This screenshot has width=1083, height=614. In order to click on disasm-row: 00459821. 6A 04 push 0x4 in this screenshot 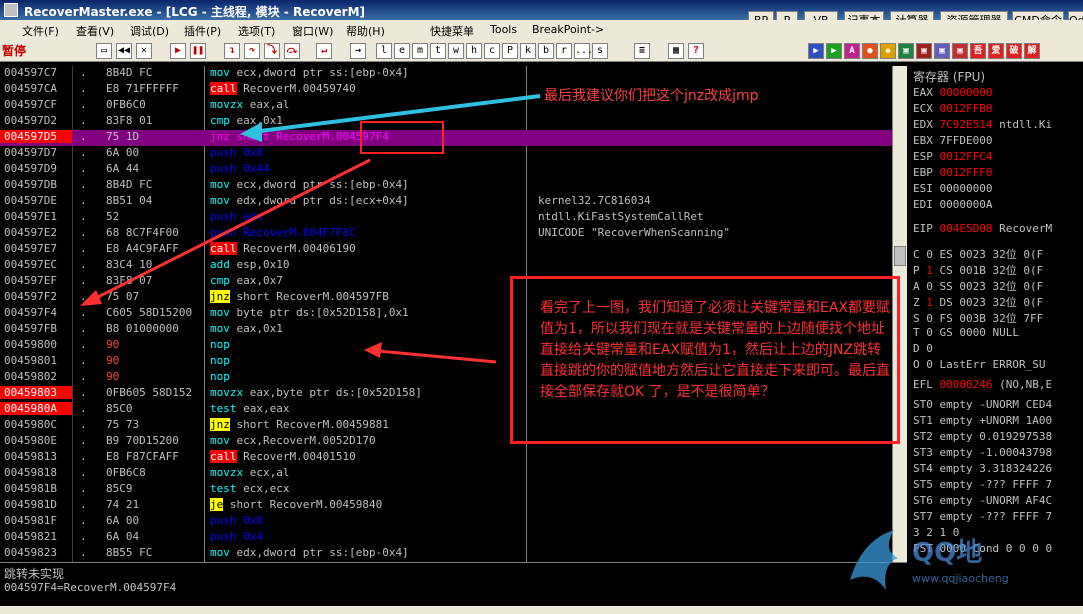, I will do `click(446, 538)`.